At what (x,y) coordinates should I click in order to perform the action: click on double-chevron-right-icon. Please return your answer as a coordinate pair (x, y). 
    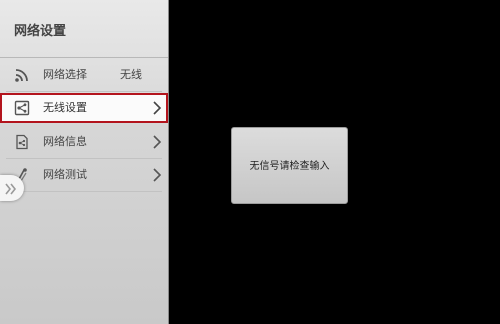
    Looking at the image, I should click on (11, 190).